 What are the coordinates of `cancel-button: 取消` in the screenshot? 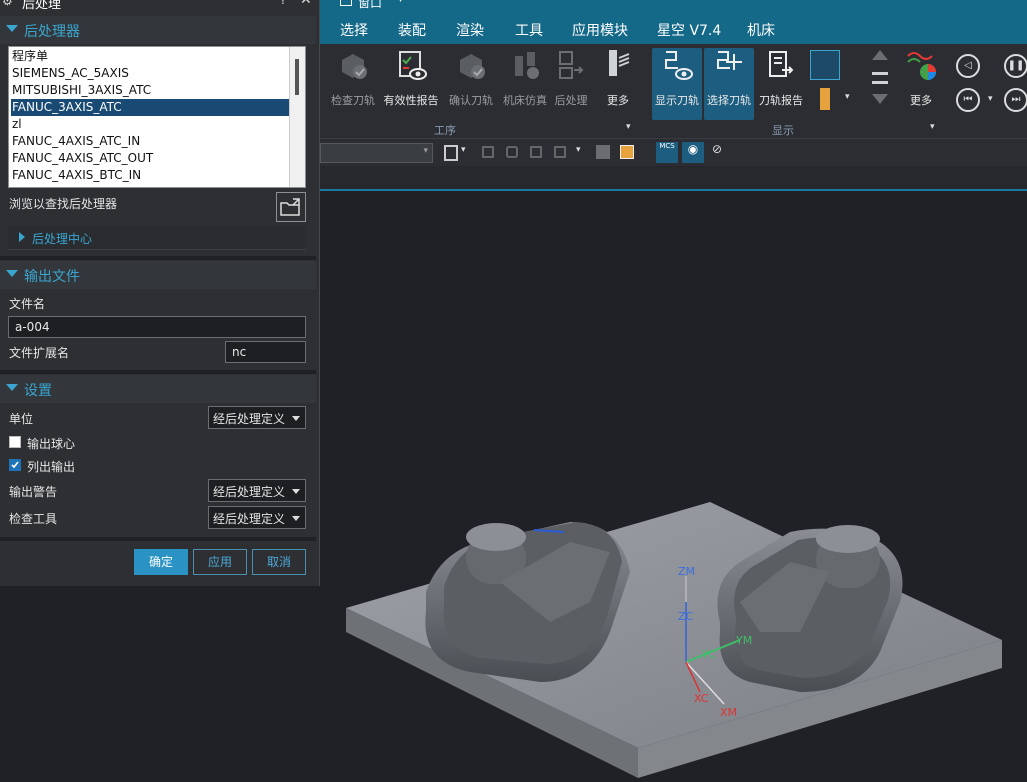 It's located at (279, 562).